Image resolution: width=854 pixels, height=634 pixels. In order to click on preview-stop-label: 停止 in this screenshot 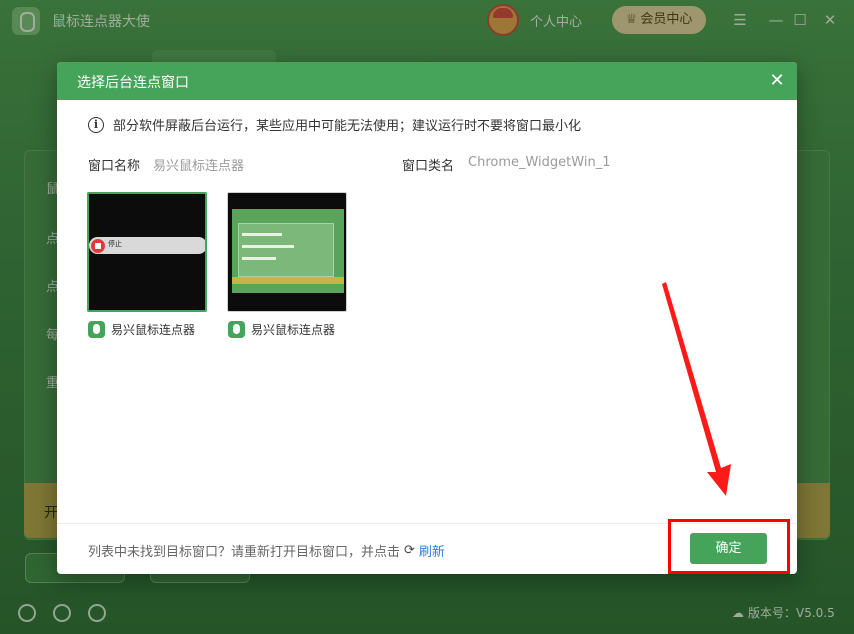, I will do `click(115, 244)`.